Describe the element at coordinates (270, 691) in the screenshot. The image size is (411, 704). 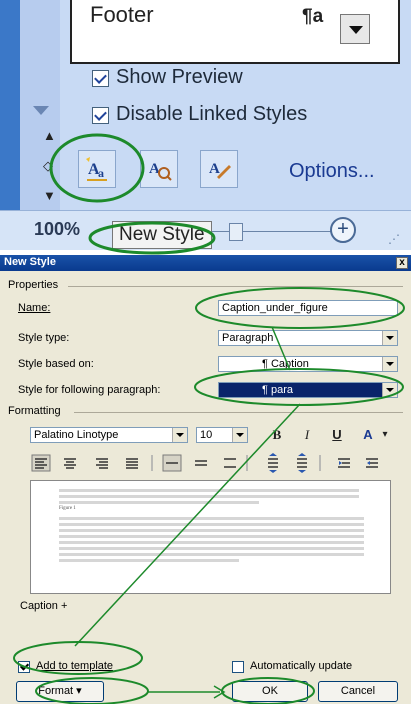
I see `ok-button: OK` at that location.